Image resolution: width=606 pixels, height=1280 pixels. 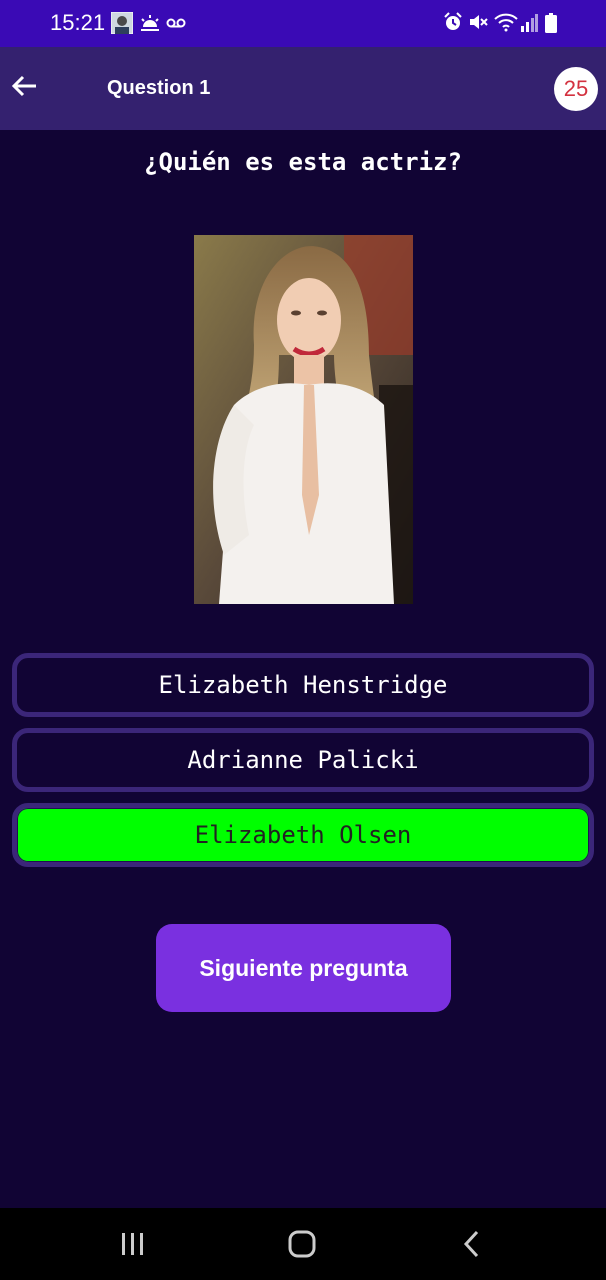 I want to click on arrow-left-icon, so click(x=25, y=91).